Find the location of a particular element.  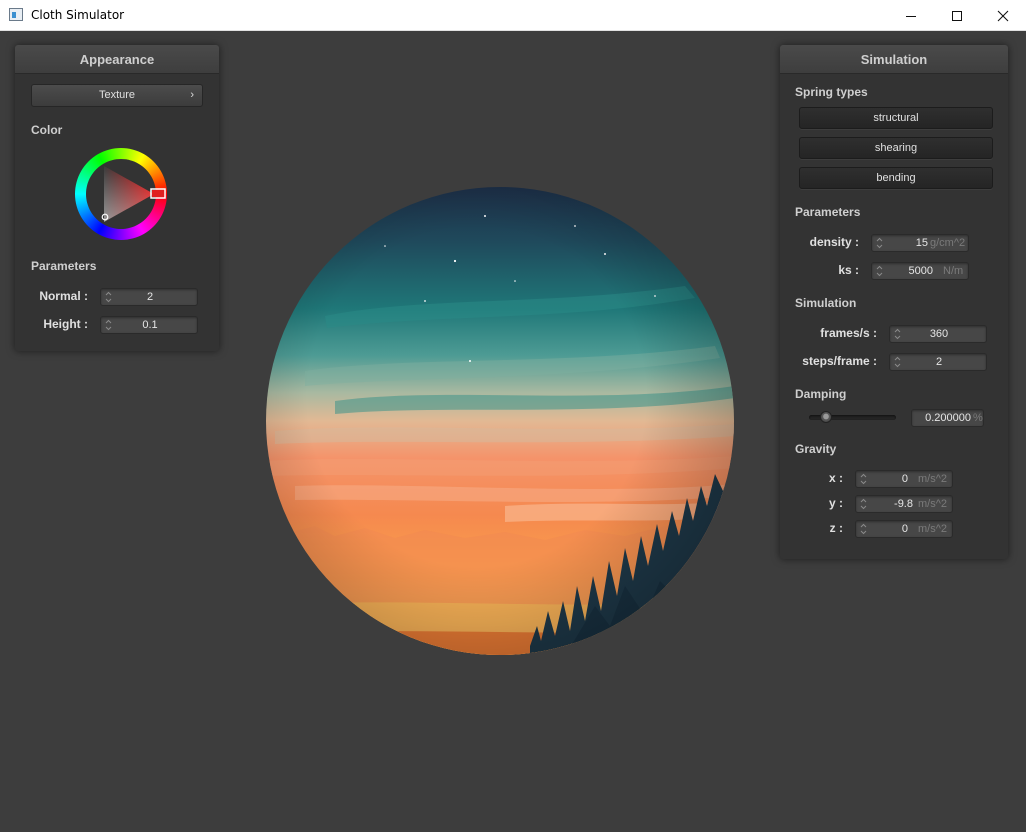

appearance-parameters-label: Parameters is located at coordinates (64, 266).